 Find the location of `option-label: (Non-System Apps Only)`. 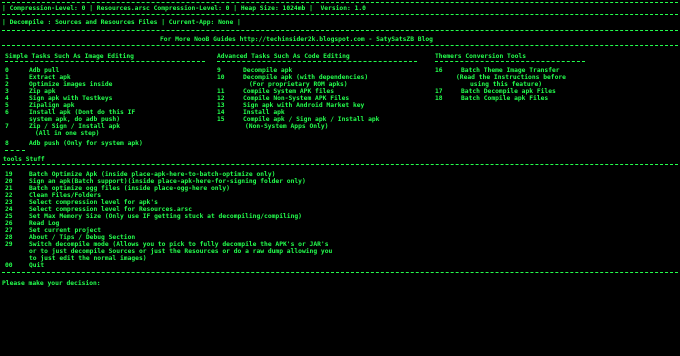

option-label: (Non-System Apps Only) is located at coordinates (287, 126).